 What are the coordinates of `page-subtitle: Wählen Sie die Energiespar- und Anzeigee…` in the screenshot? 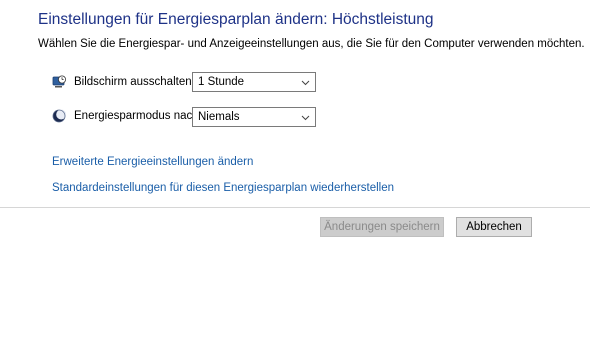 It's located at (311, 44).